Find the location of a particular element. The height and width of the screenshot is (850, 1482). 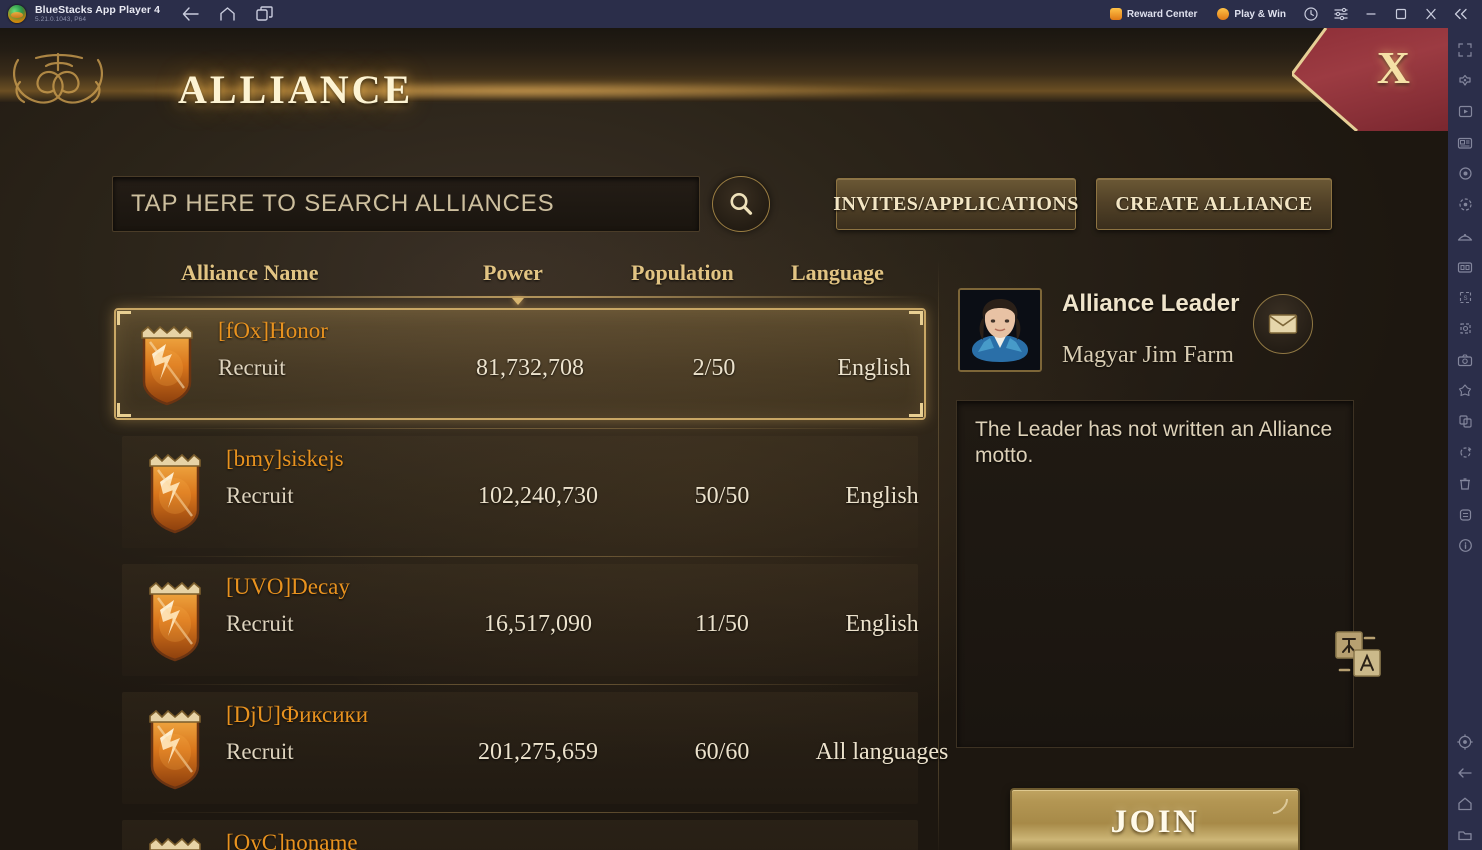

reward-icon is located at coordinates (1115, 14).